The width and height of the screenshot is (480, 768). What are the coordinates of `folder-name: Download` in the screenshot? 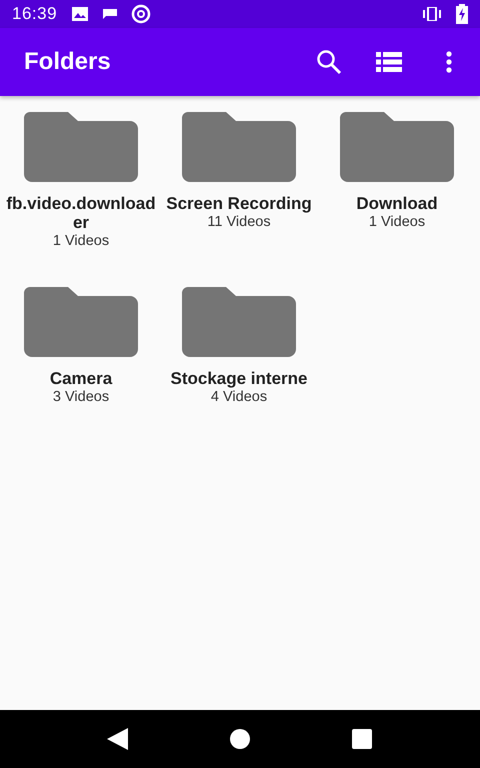 It's located at (397, 203).